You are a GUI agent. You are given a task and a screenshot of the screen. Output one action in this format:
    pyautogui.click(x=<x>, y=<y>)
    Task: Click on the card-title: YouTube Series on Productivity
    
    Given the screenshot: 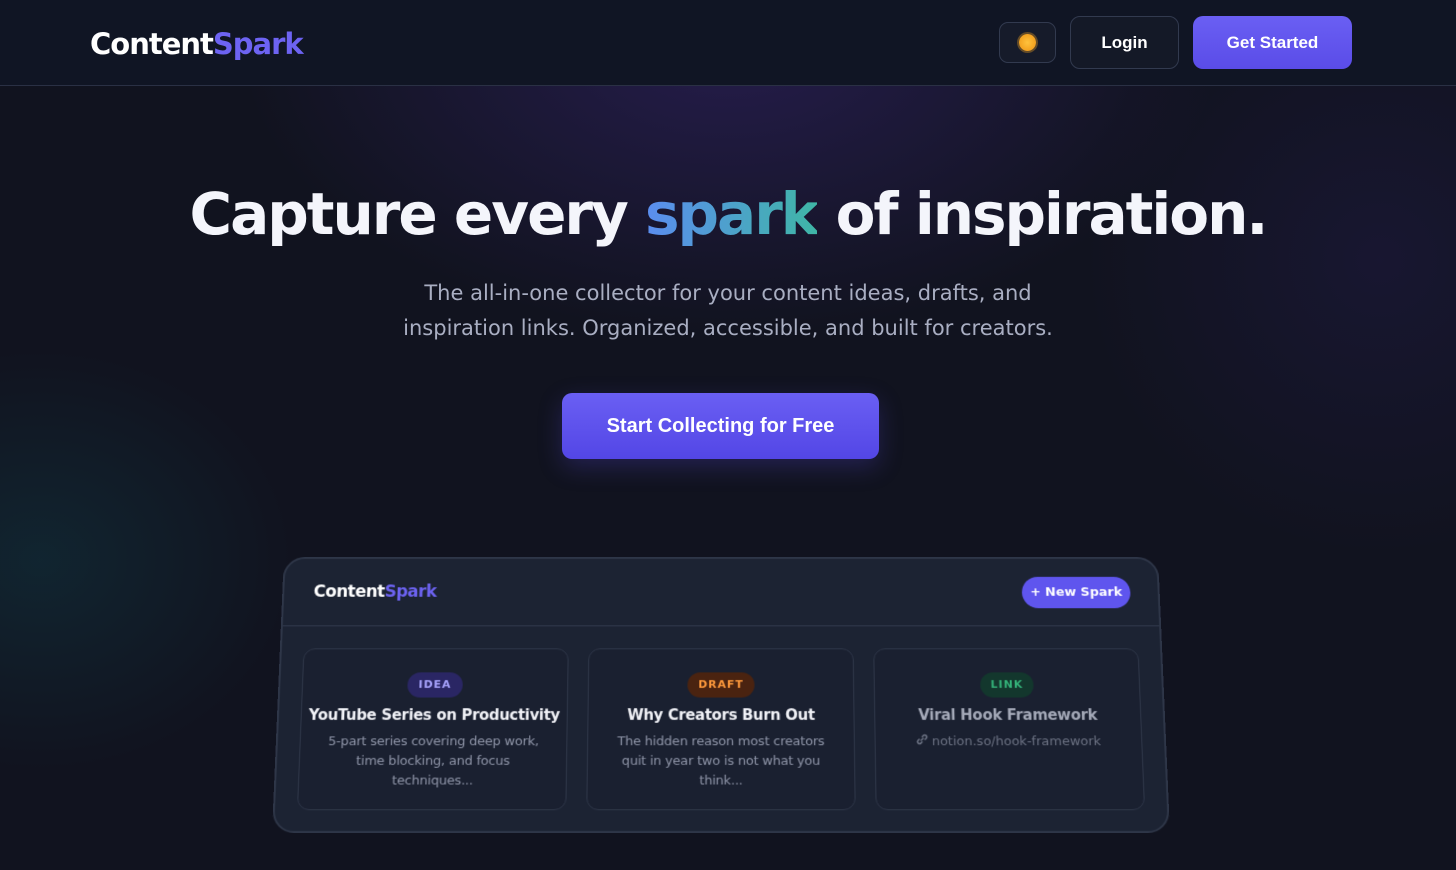 What is the action you would take?
    pyautogui.click(x=434, y=715)
    